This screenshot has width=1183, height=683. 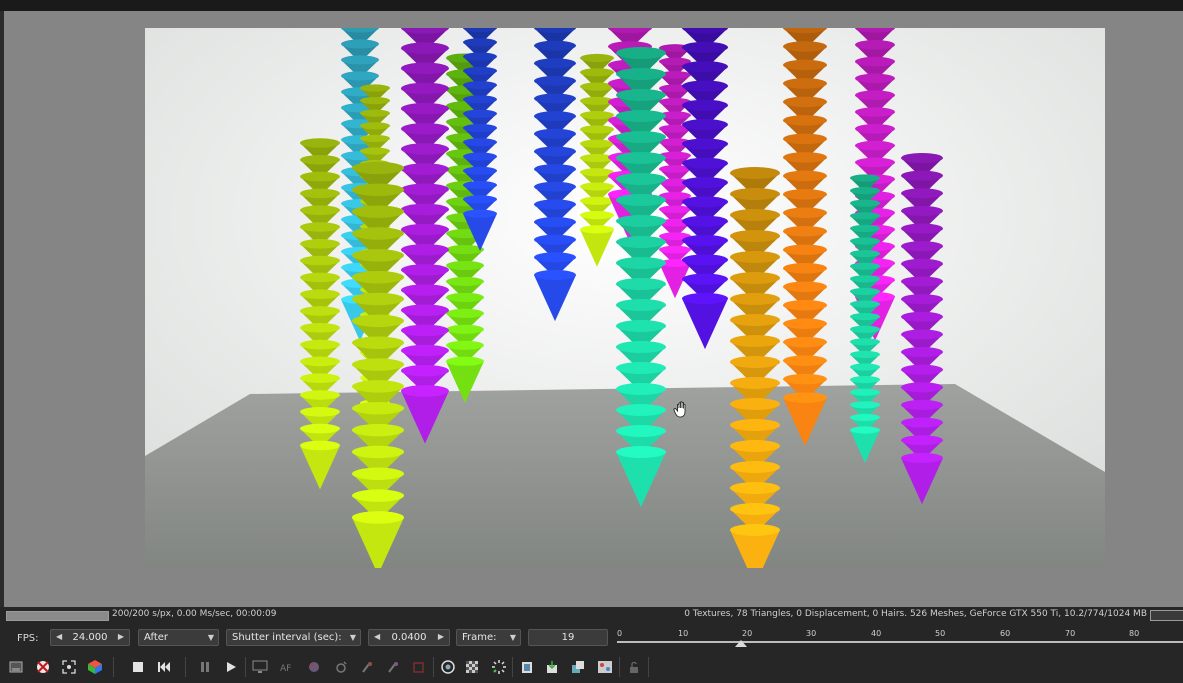 I want to click on spinner-icon, so click(x=499, y=667).